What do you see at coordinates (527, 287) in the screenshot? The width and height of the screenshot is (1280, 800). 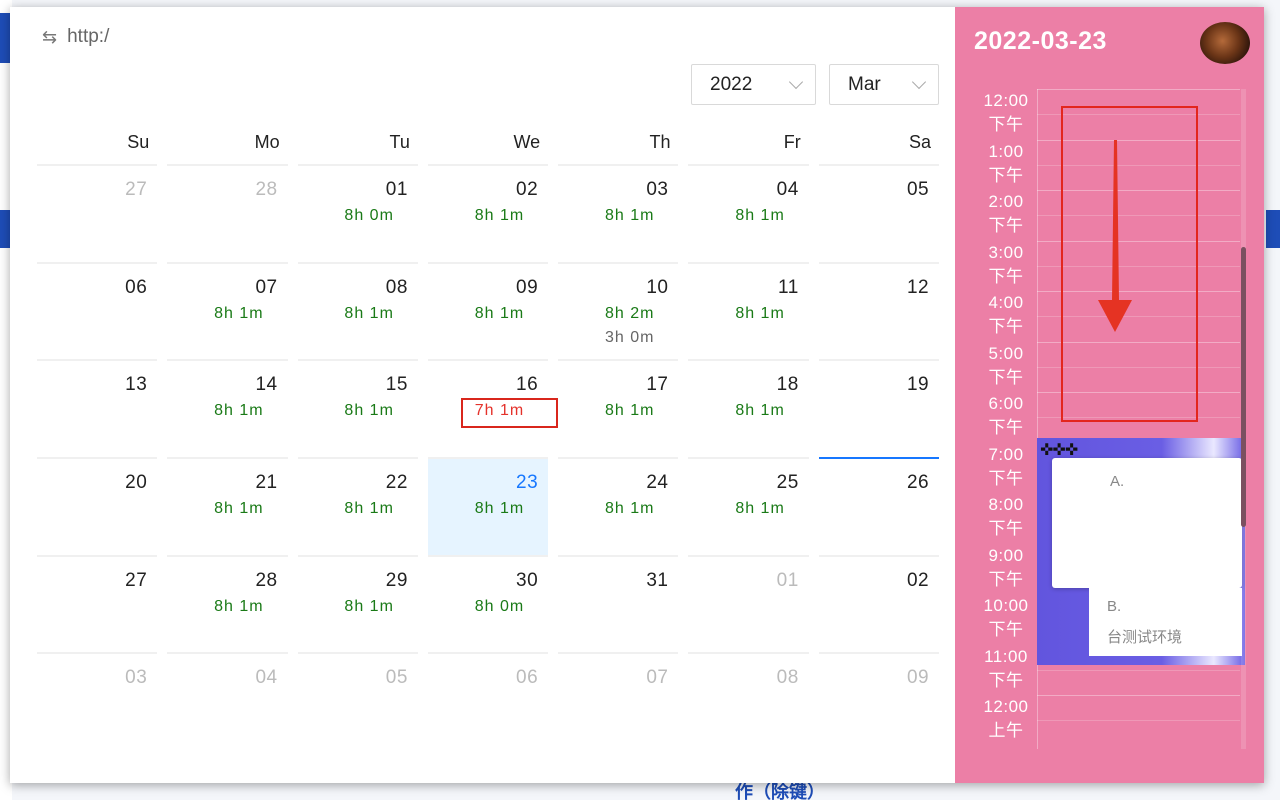 I see `day-number: 09` at bounding box center [527, 287].